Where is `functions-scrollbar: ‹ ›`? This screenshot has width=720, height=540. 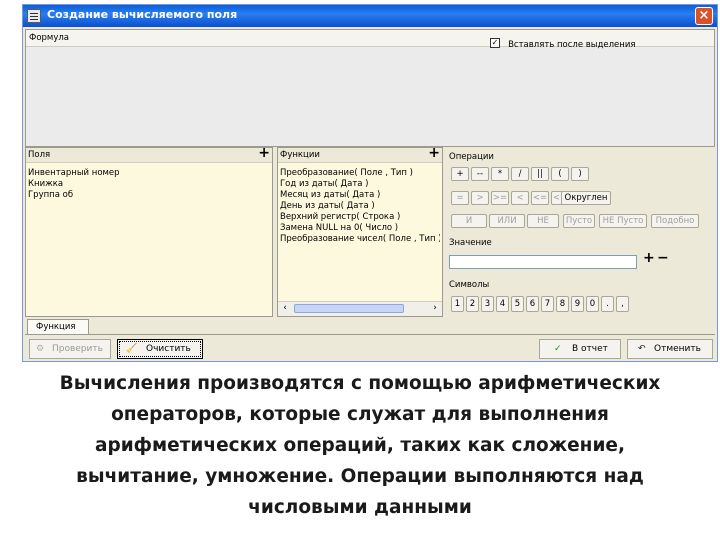
functions-scrollbar: ‹ › is located at coordinates (360, 308).